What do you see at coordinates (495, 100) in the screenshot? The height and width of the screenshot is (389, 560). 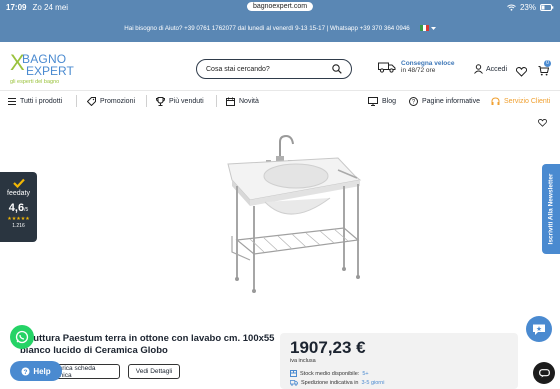 I see `headset-icon` at bounding box center [495, 100].